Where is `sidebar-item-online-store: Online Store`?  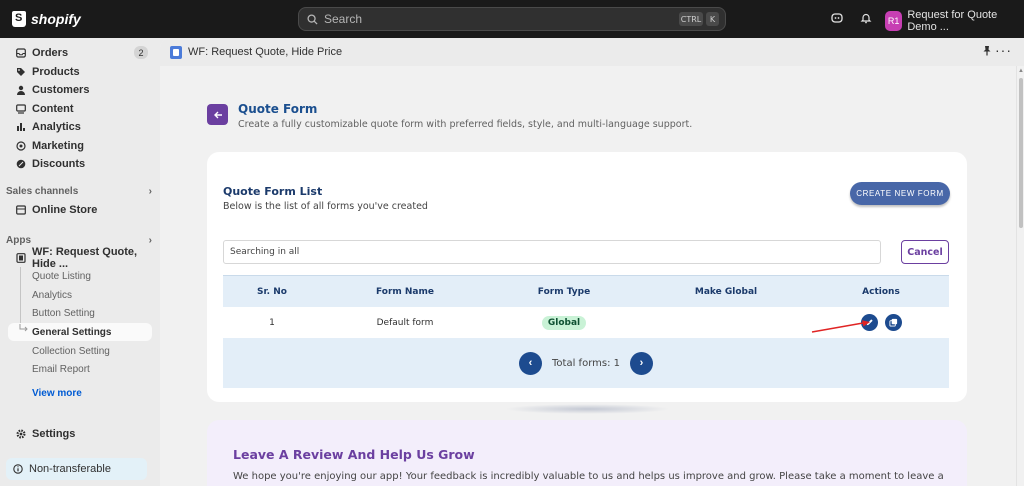 sidebar-item-online-store: Online Store is located at coordinates (80, 210).